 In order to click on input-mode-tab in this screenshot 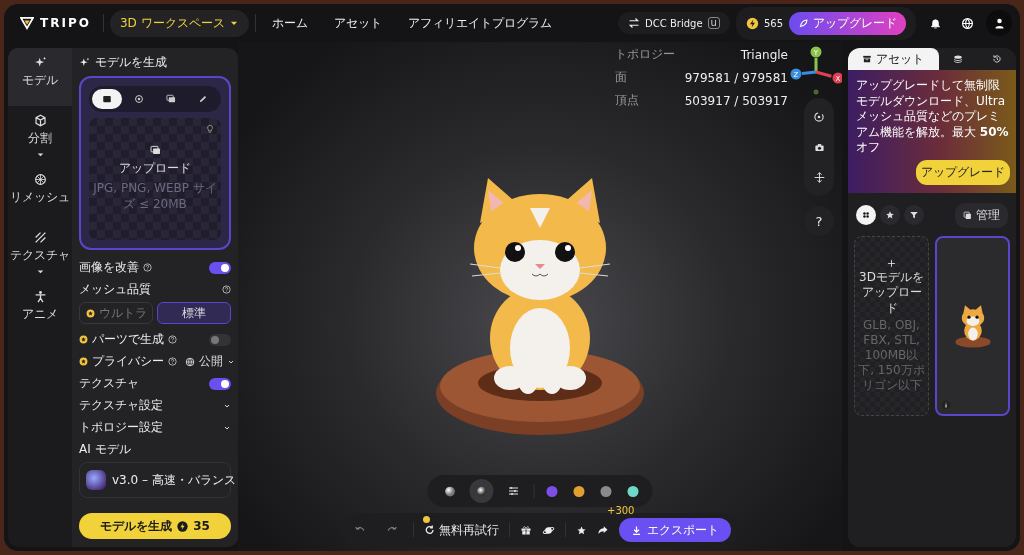, I will do `click(107, 99)`.